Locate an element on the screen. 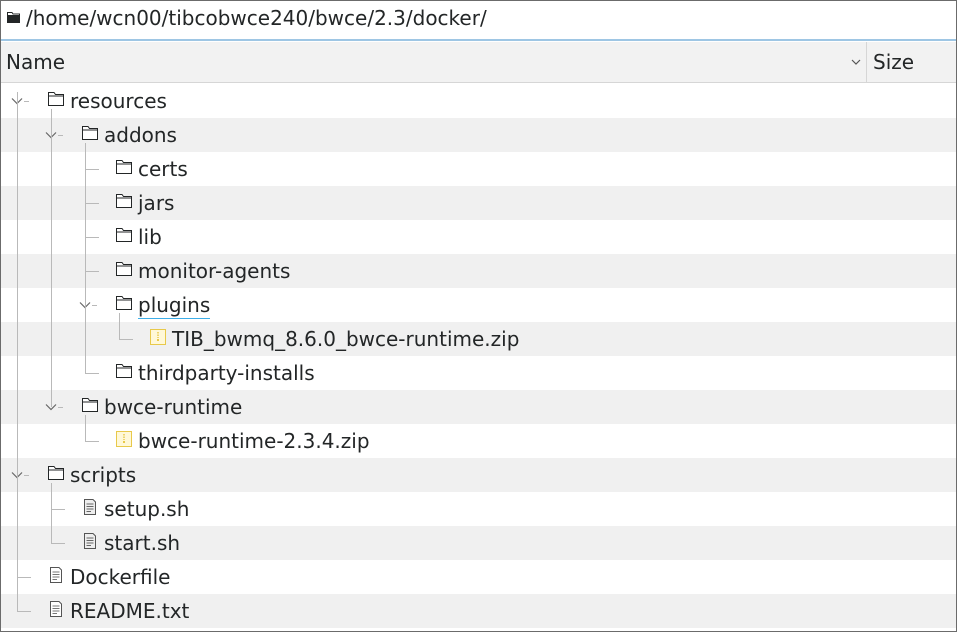  tree-item-label: monitor-agents is located at coordinates (214, 271).